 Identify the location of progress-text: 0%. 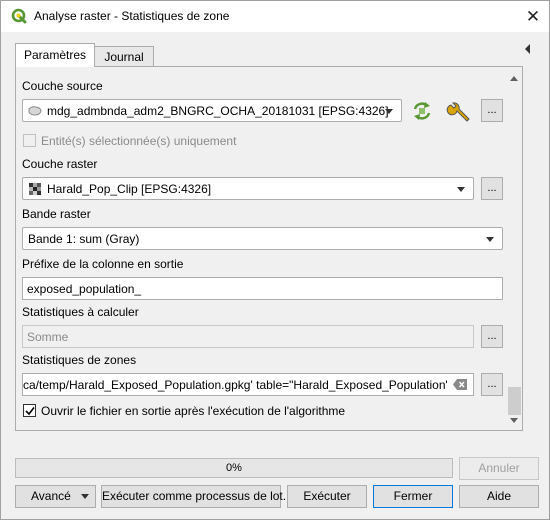
(234, 468).